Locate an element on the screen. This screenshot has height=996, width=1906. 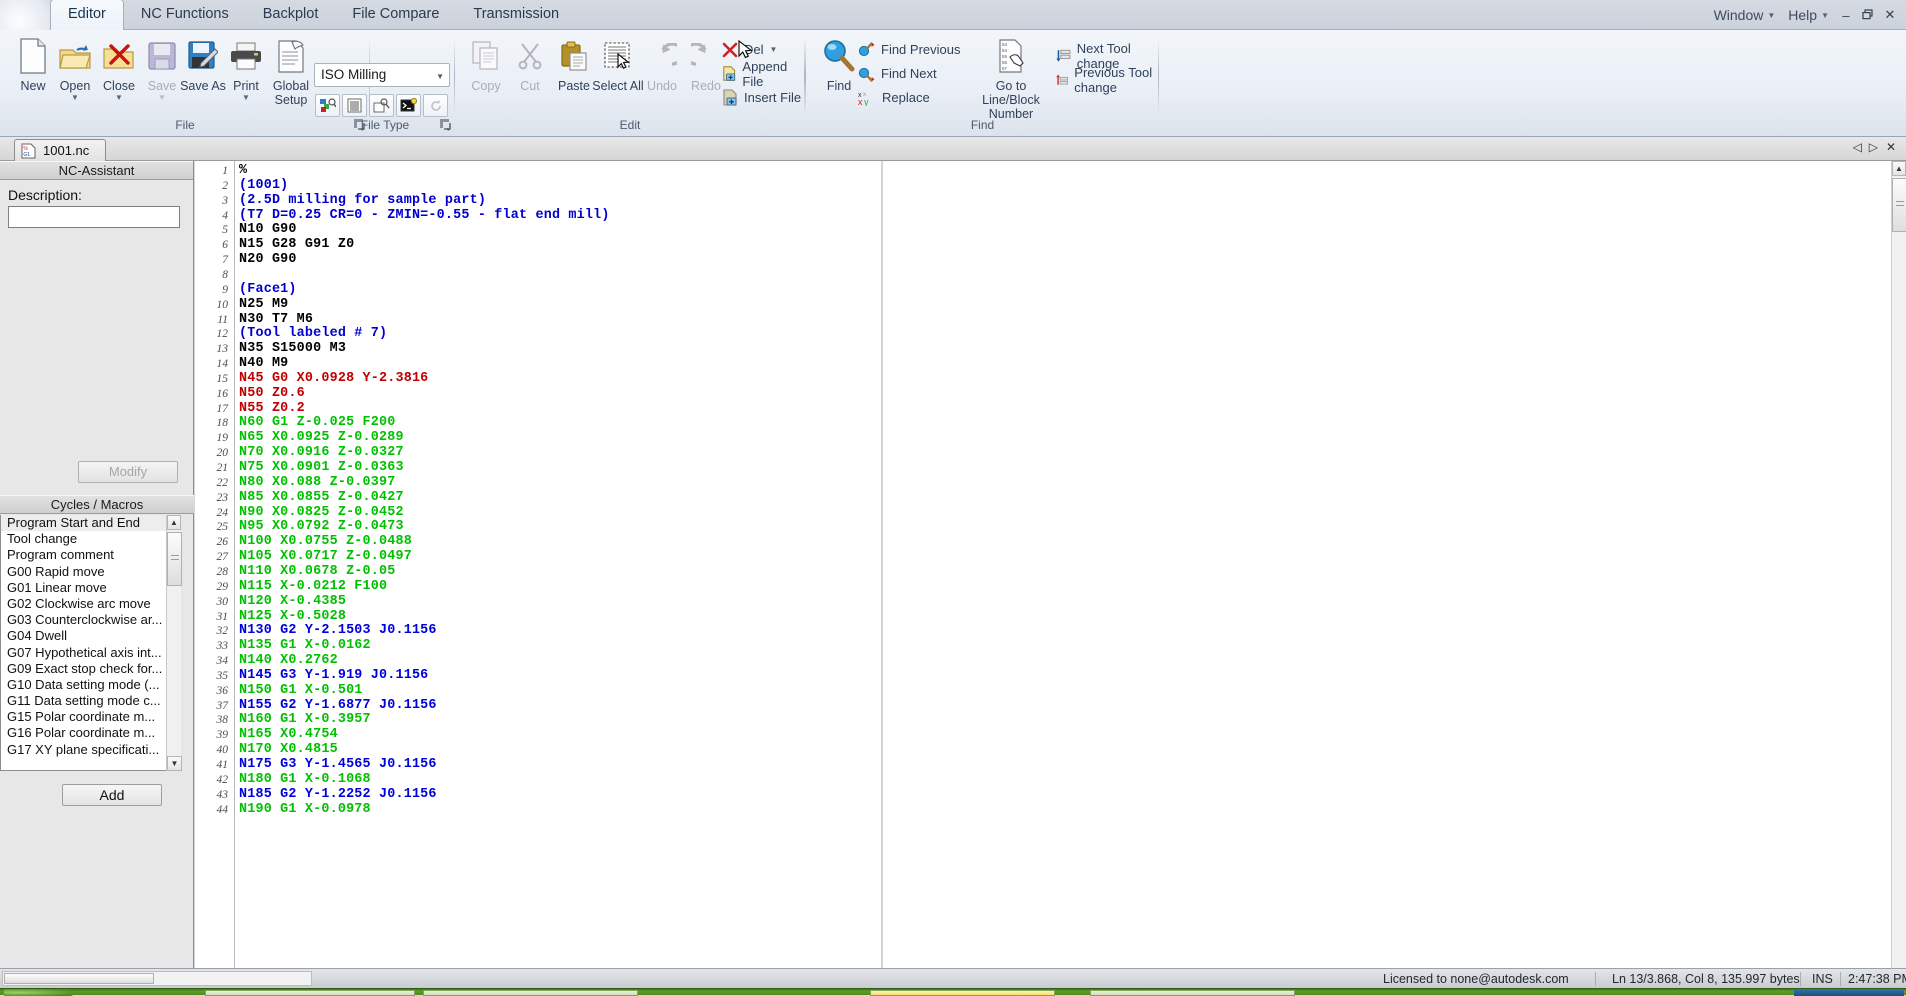
code-line-text: N140 X0.2762 is located at coordinates (288, 661).